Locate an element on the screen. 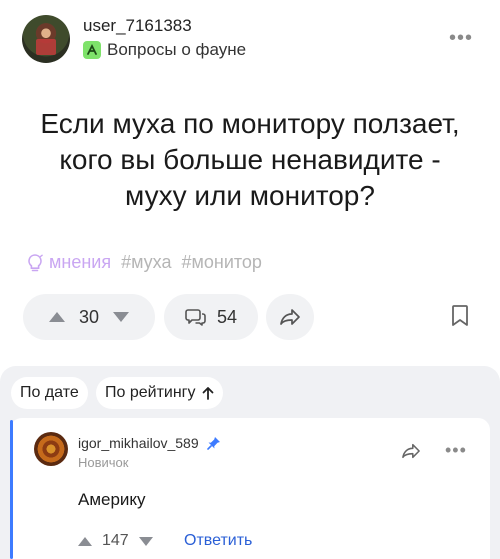 The image size is (500, 559). commenter-avatar is located at coordinates (51, 449).